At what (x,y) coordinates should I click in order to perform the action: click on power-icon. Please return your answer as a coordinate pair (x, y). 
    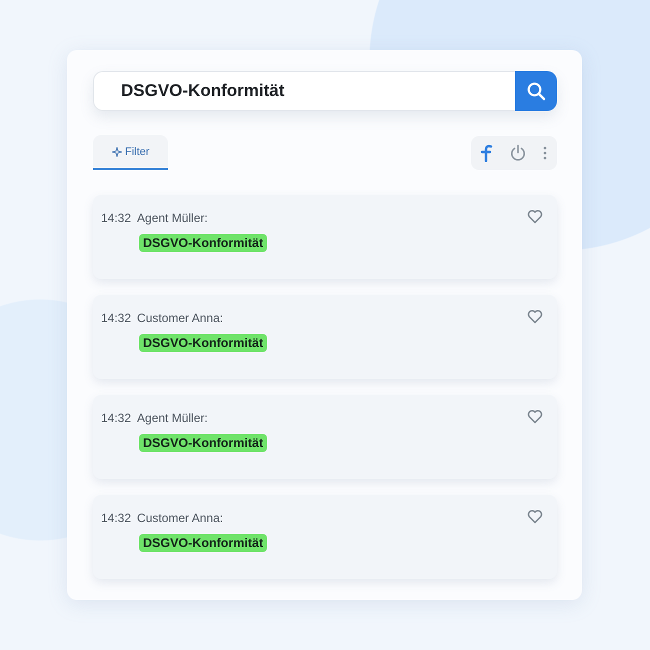
    Looking at the image, I should click on (518, 153).